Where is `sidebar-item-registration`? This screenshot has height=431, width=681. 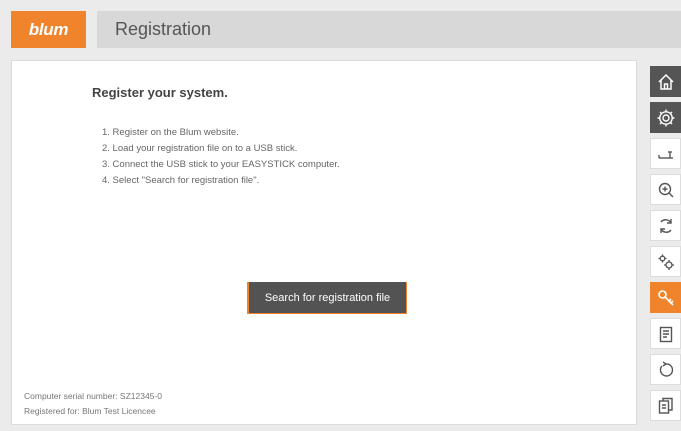
sidebar-item-registration is located at coordinates (665, 297).